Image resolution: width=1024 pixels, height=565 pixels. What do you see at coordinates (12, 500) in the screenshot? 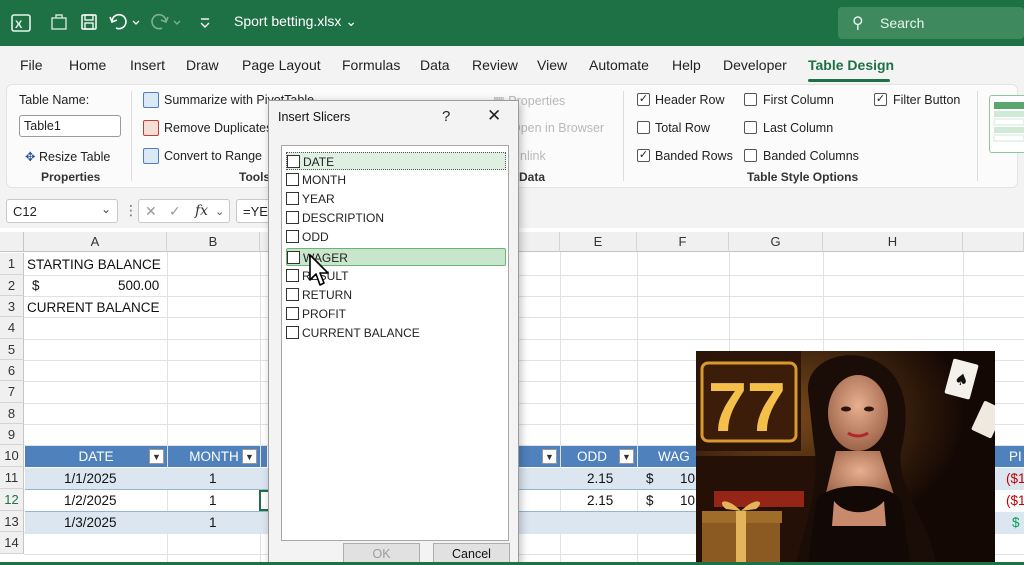
I see `row-header-12: 12` at bounding box center [12, 500].